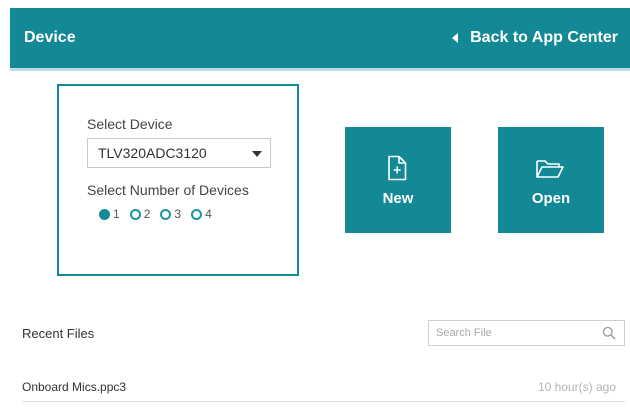 Image resolution: width=630 pixels, height=412 pixels. What do you see at coordinates (74, 387) in the screenshot?
I see `recent-file-name: Onboard Mics.ppc3` at bounding box center [74, 387].